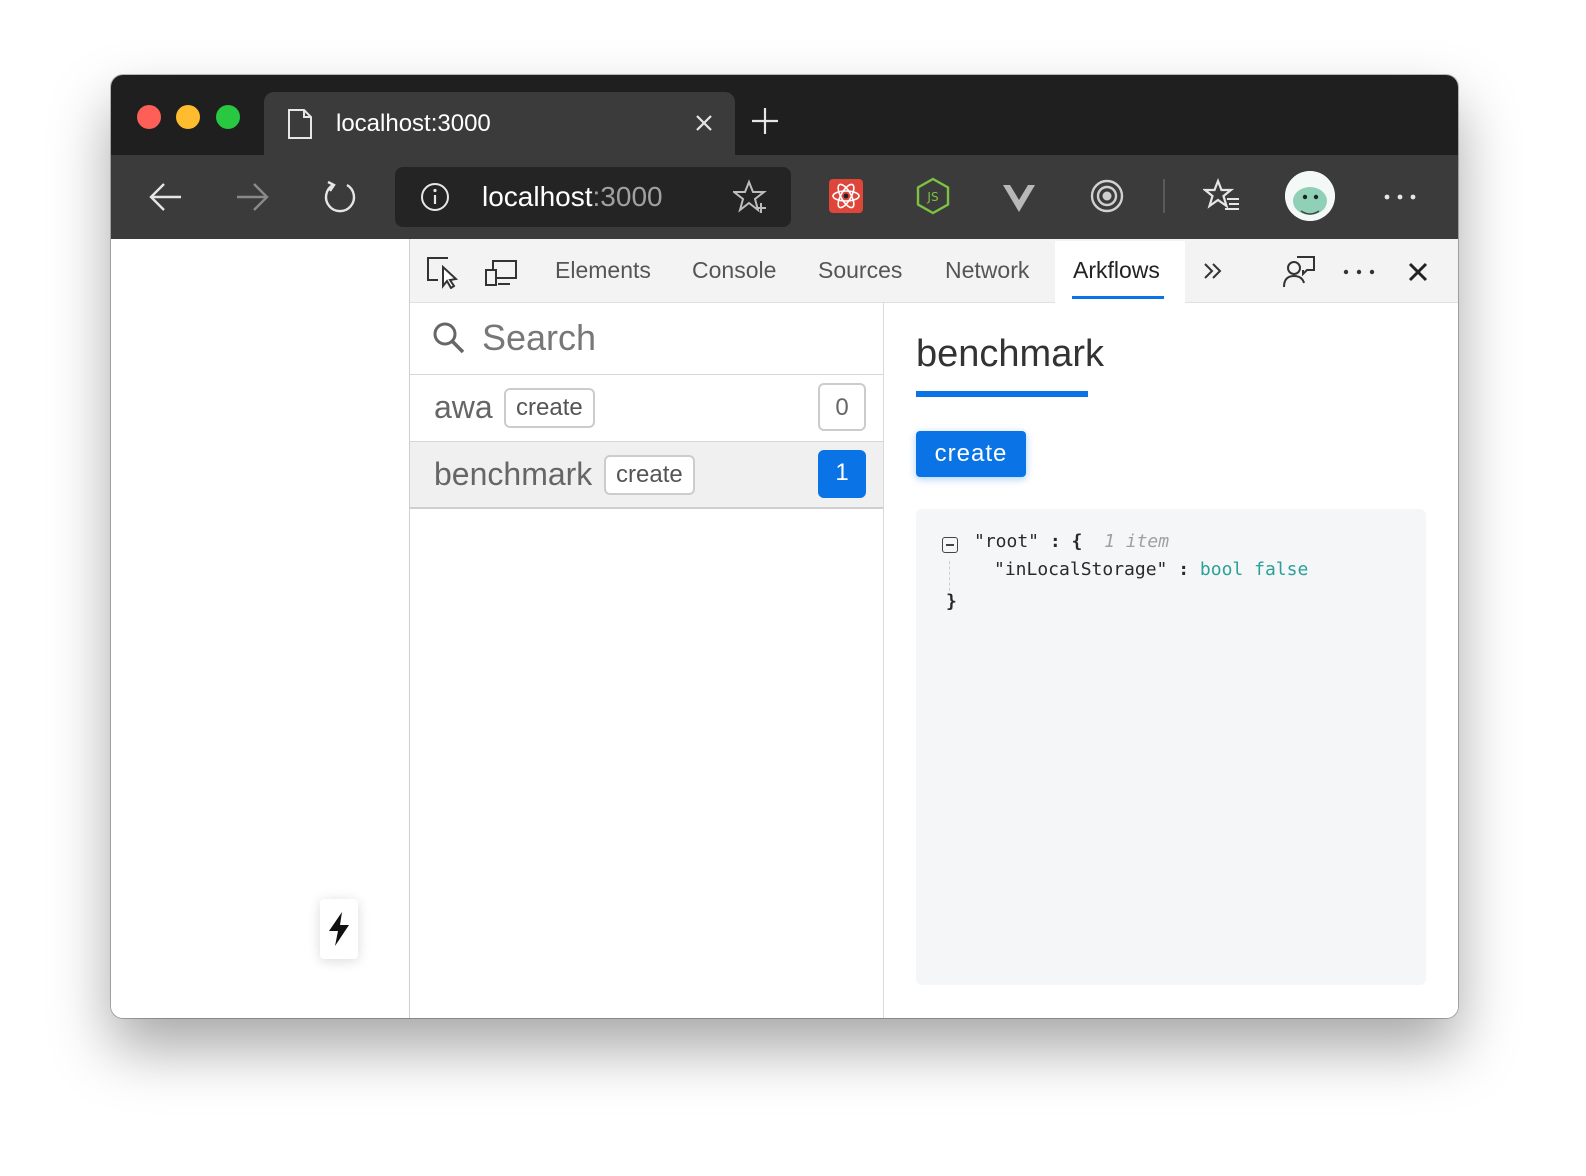 The image size is (1586, 1176). What do you see at coordinates (1081, 569) in the screenshot?
I see `json-field-key: "inLocalStorage"` at bounding box center [1081, 569].